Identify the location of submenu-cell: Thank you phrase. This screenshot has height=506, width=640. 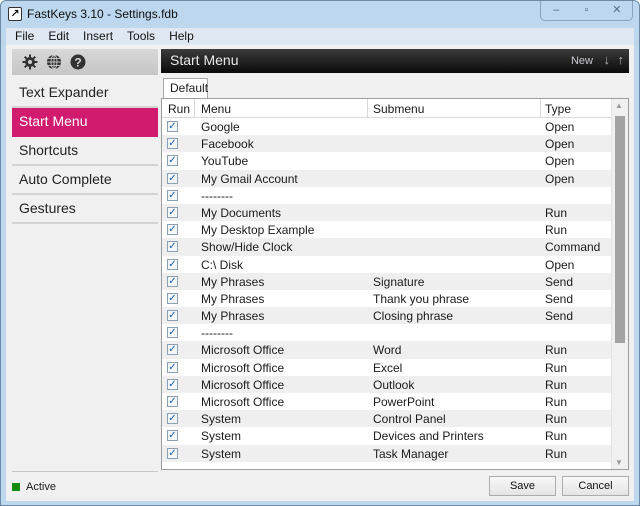
(421, 298).